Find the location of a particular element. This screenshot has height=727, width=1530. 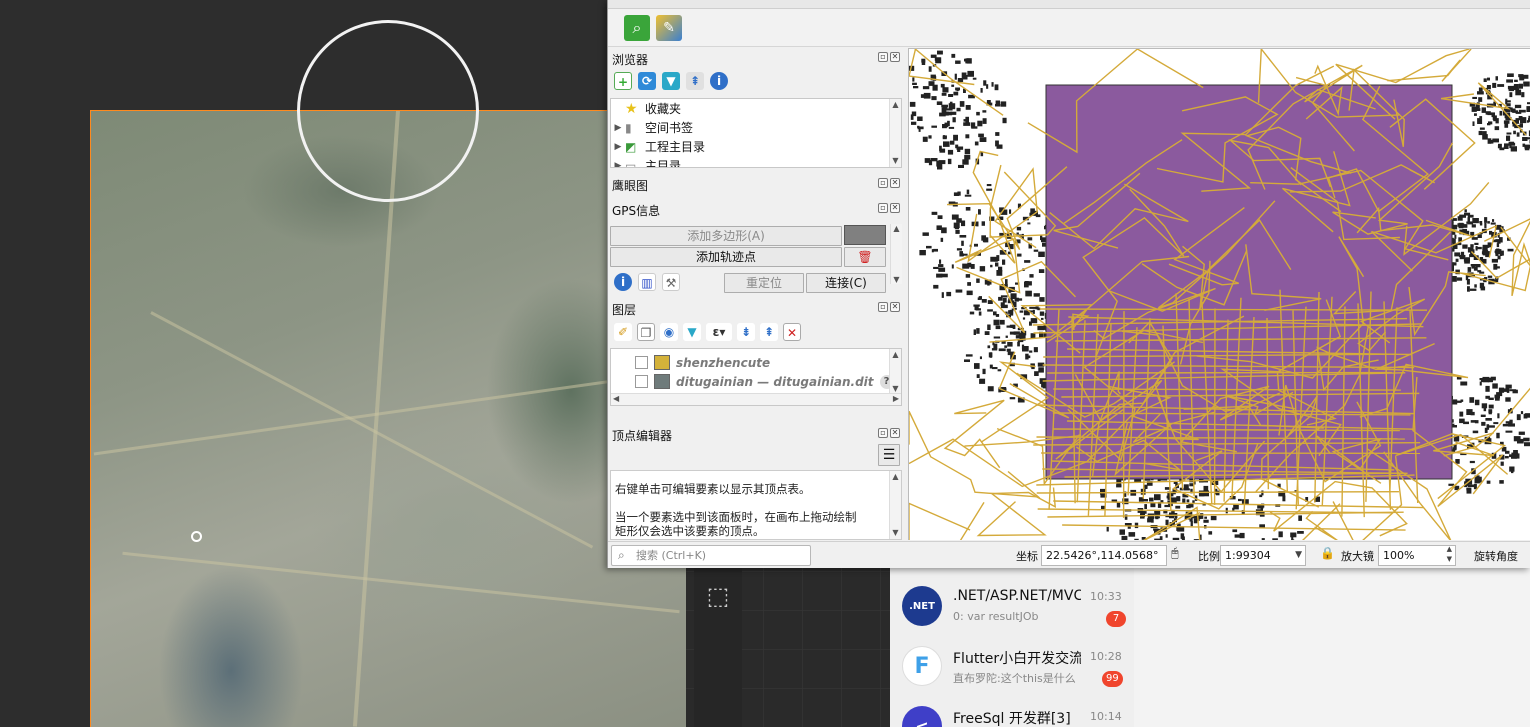

mouse-icon: 🖰 is located at coordinates (1175, 553).